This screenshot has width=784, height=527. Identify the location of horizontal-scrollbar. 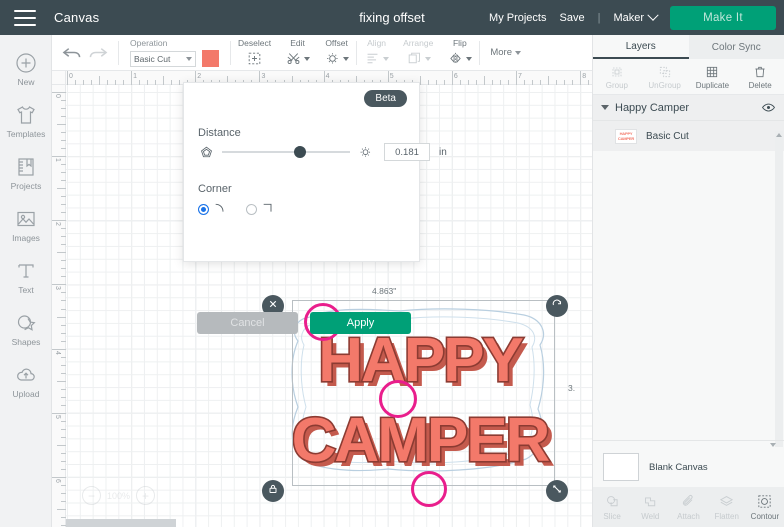
(121, 523).